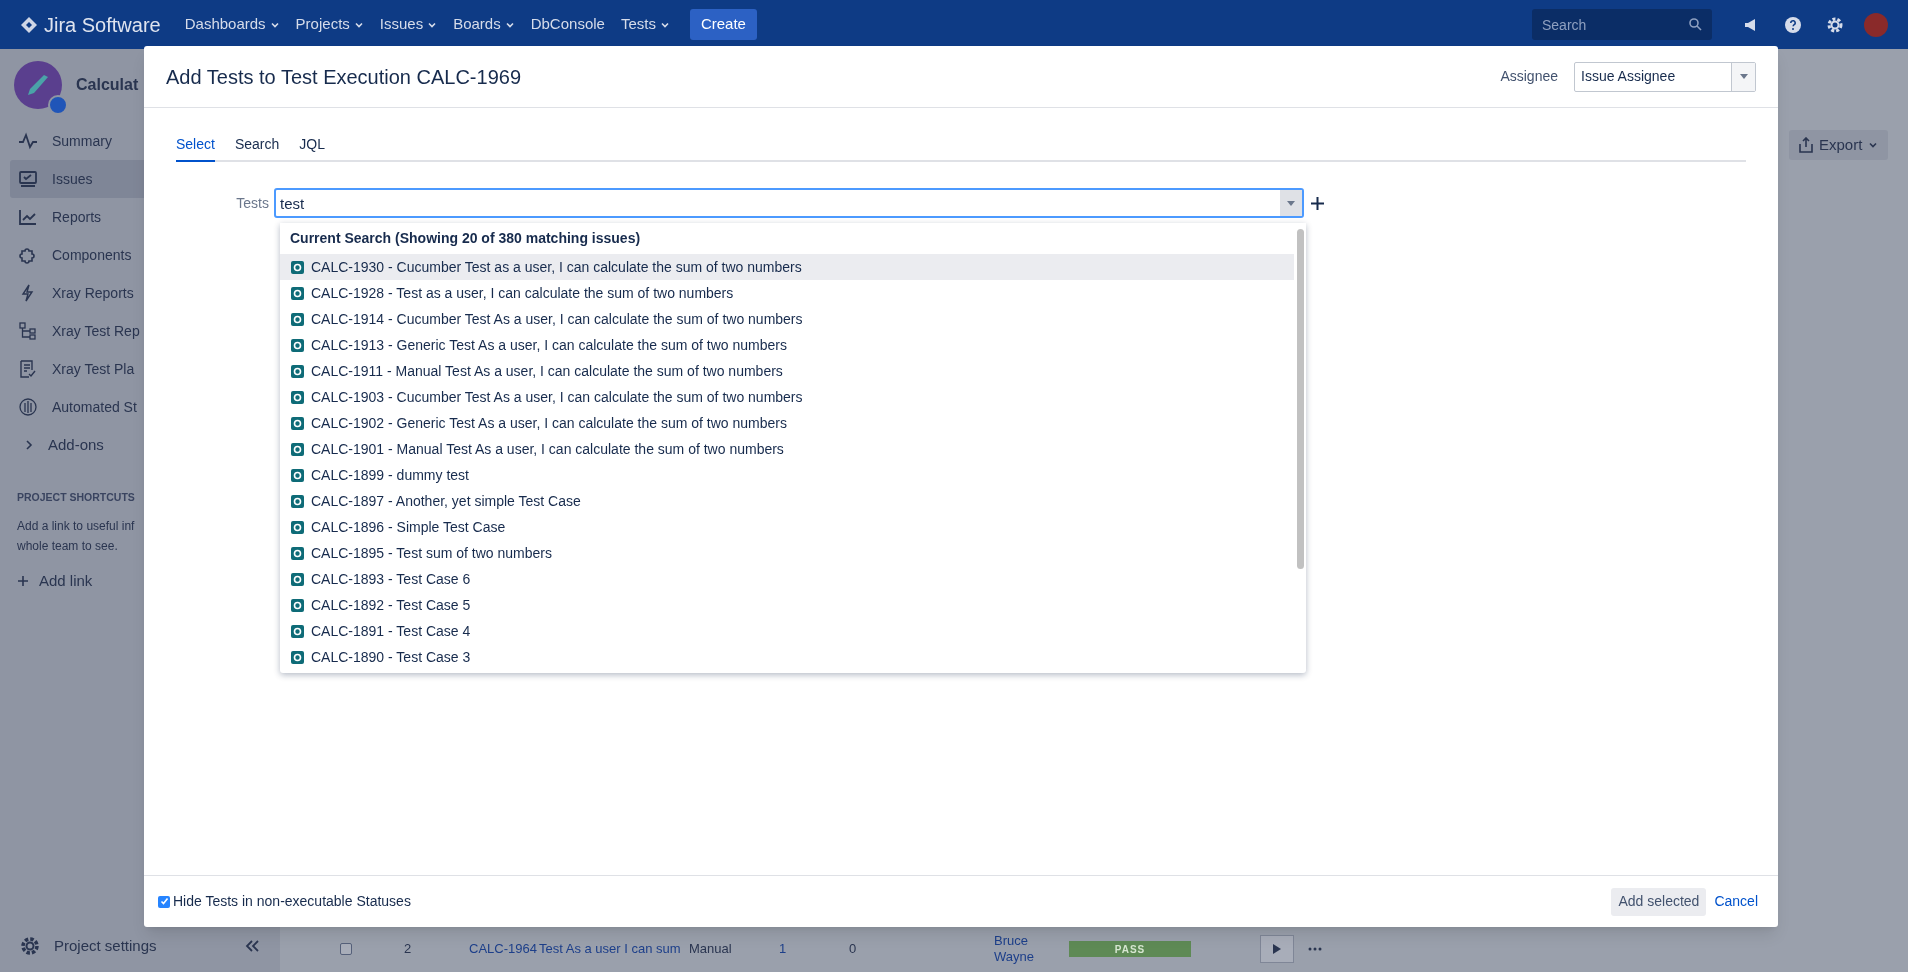 This screenshot has height=972, width=1908. What do you see at coordinates (140, 331) in the screenshot?
I see `sidebar-item: Xray Test Rep` at bounding box center [140, 331].